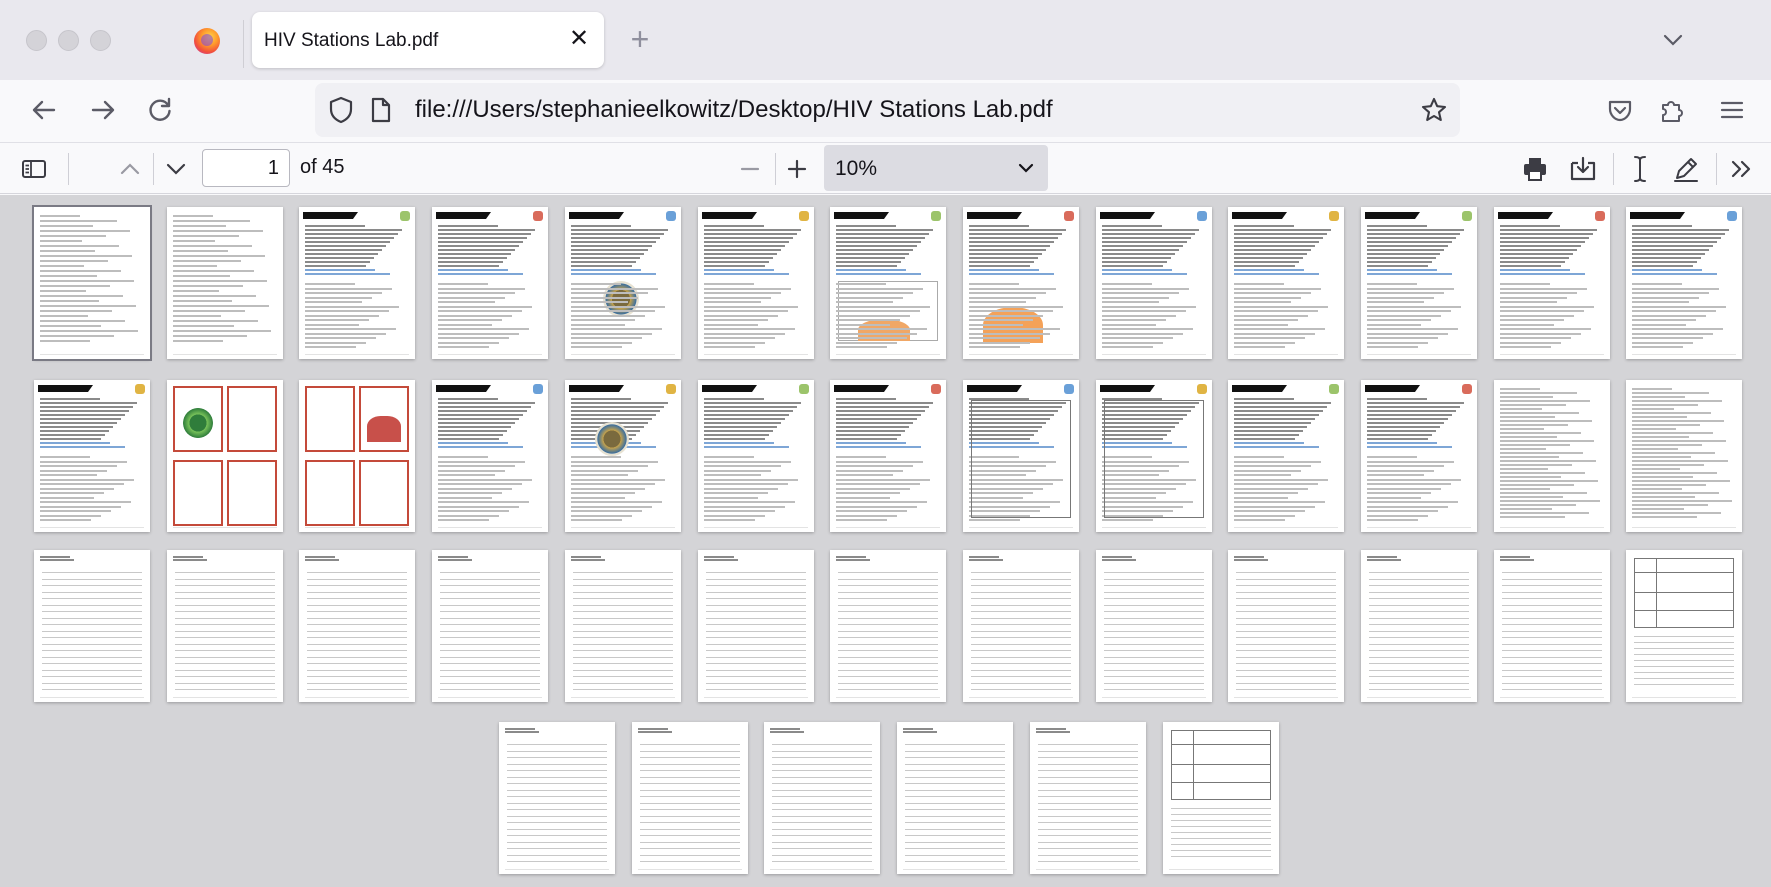  I want to click on page-footer, so click(822, 869).